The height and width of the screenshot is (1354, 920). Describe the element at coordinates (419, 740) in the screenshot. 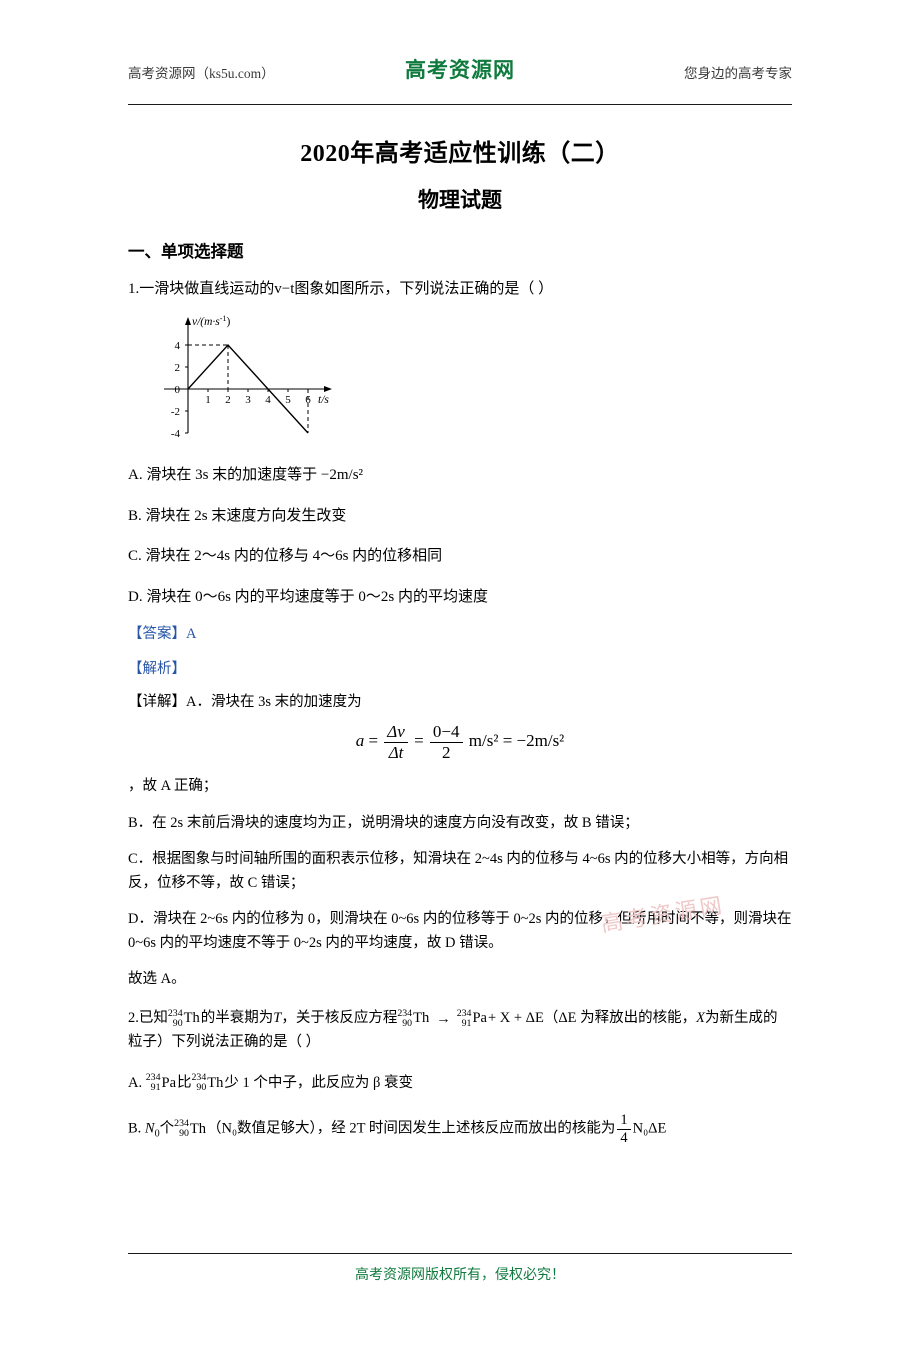

I see `formula-eq2: =` at that location.